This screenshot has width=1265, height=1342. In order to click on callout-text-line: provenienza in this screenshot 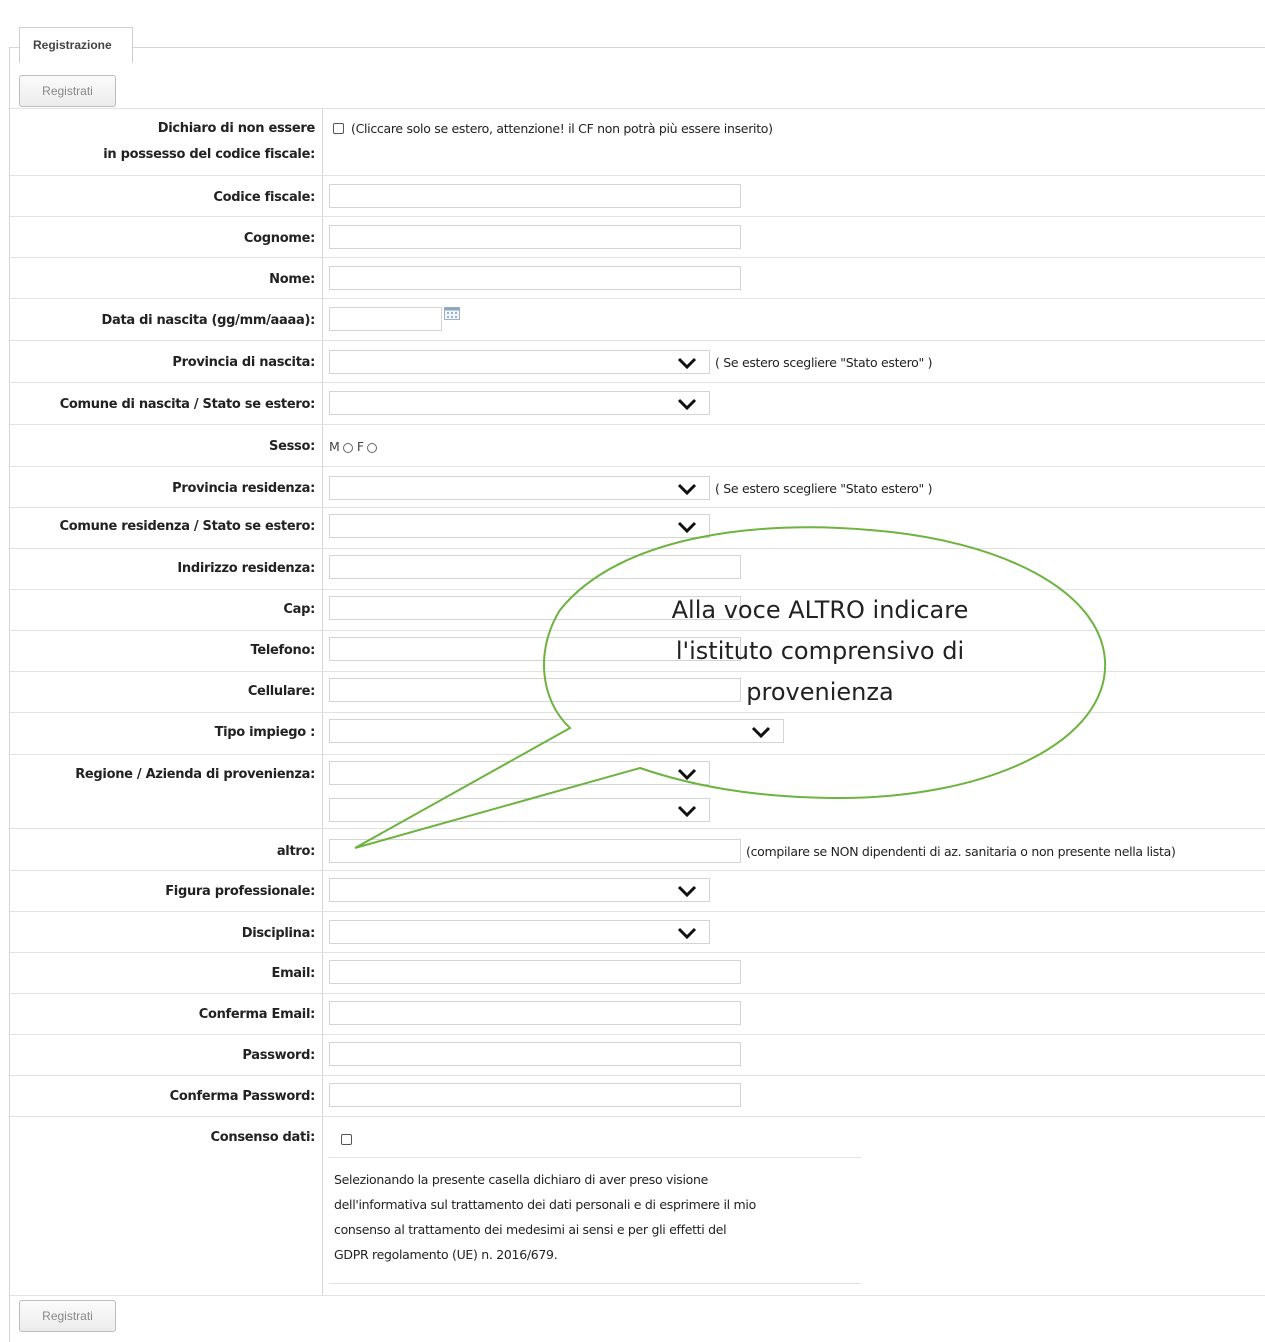, I will do `click(820, 692)`.